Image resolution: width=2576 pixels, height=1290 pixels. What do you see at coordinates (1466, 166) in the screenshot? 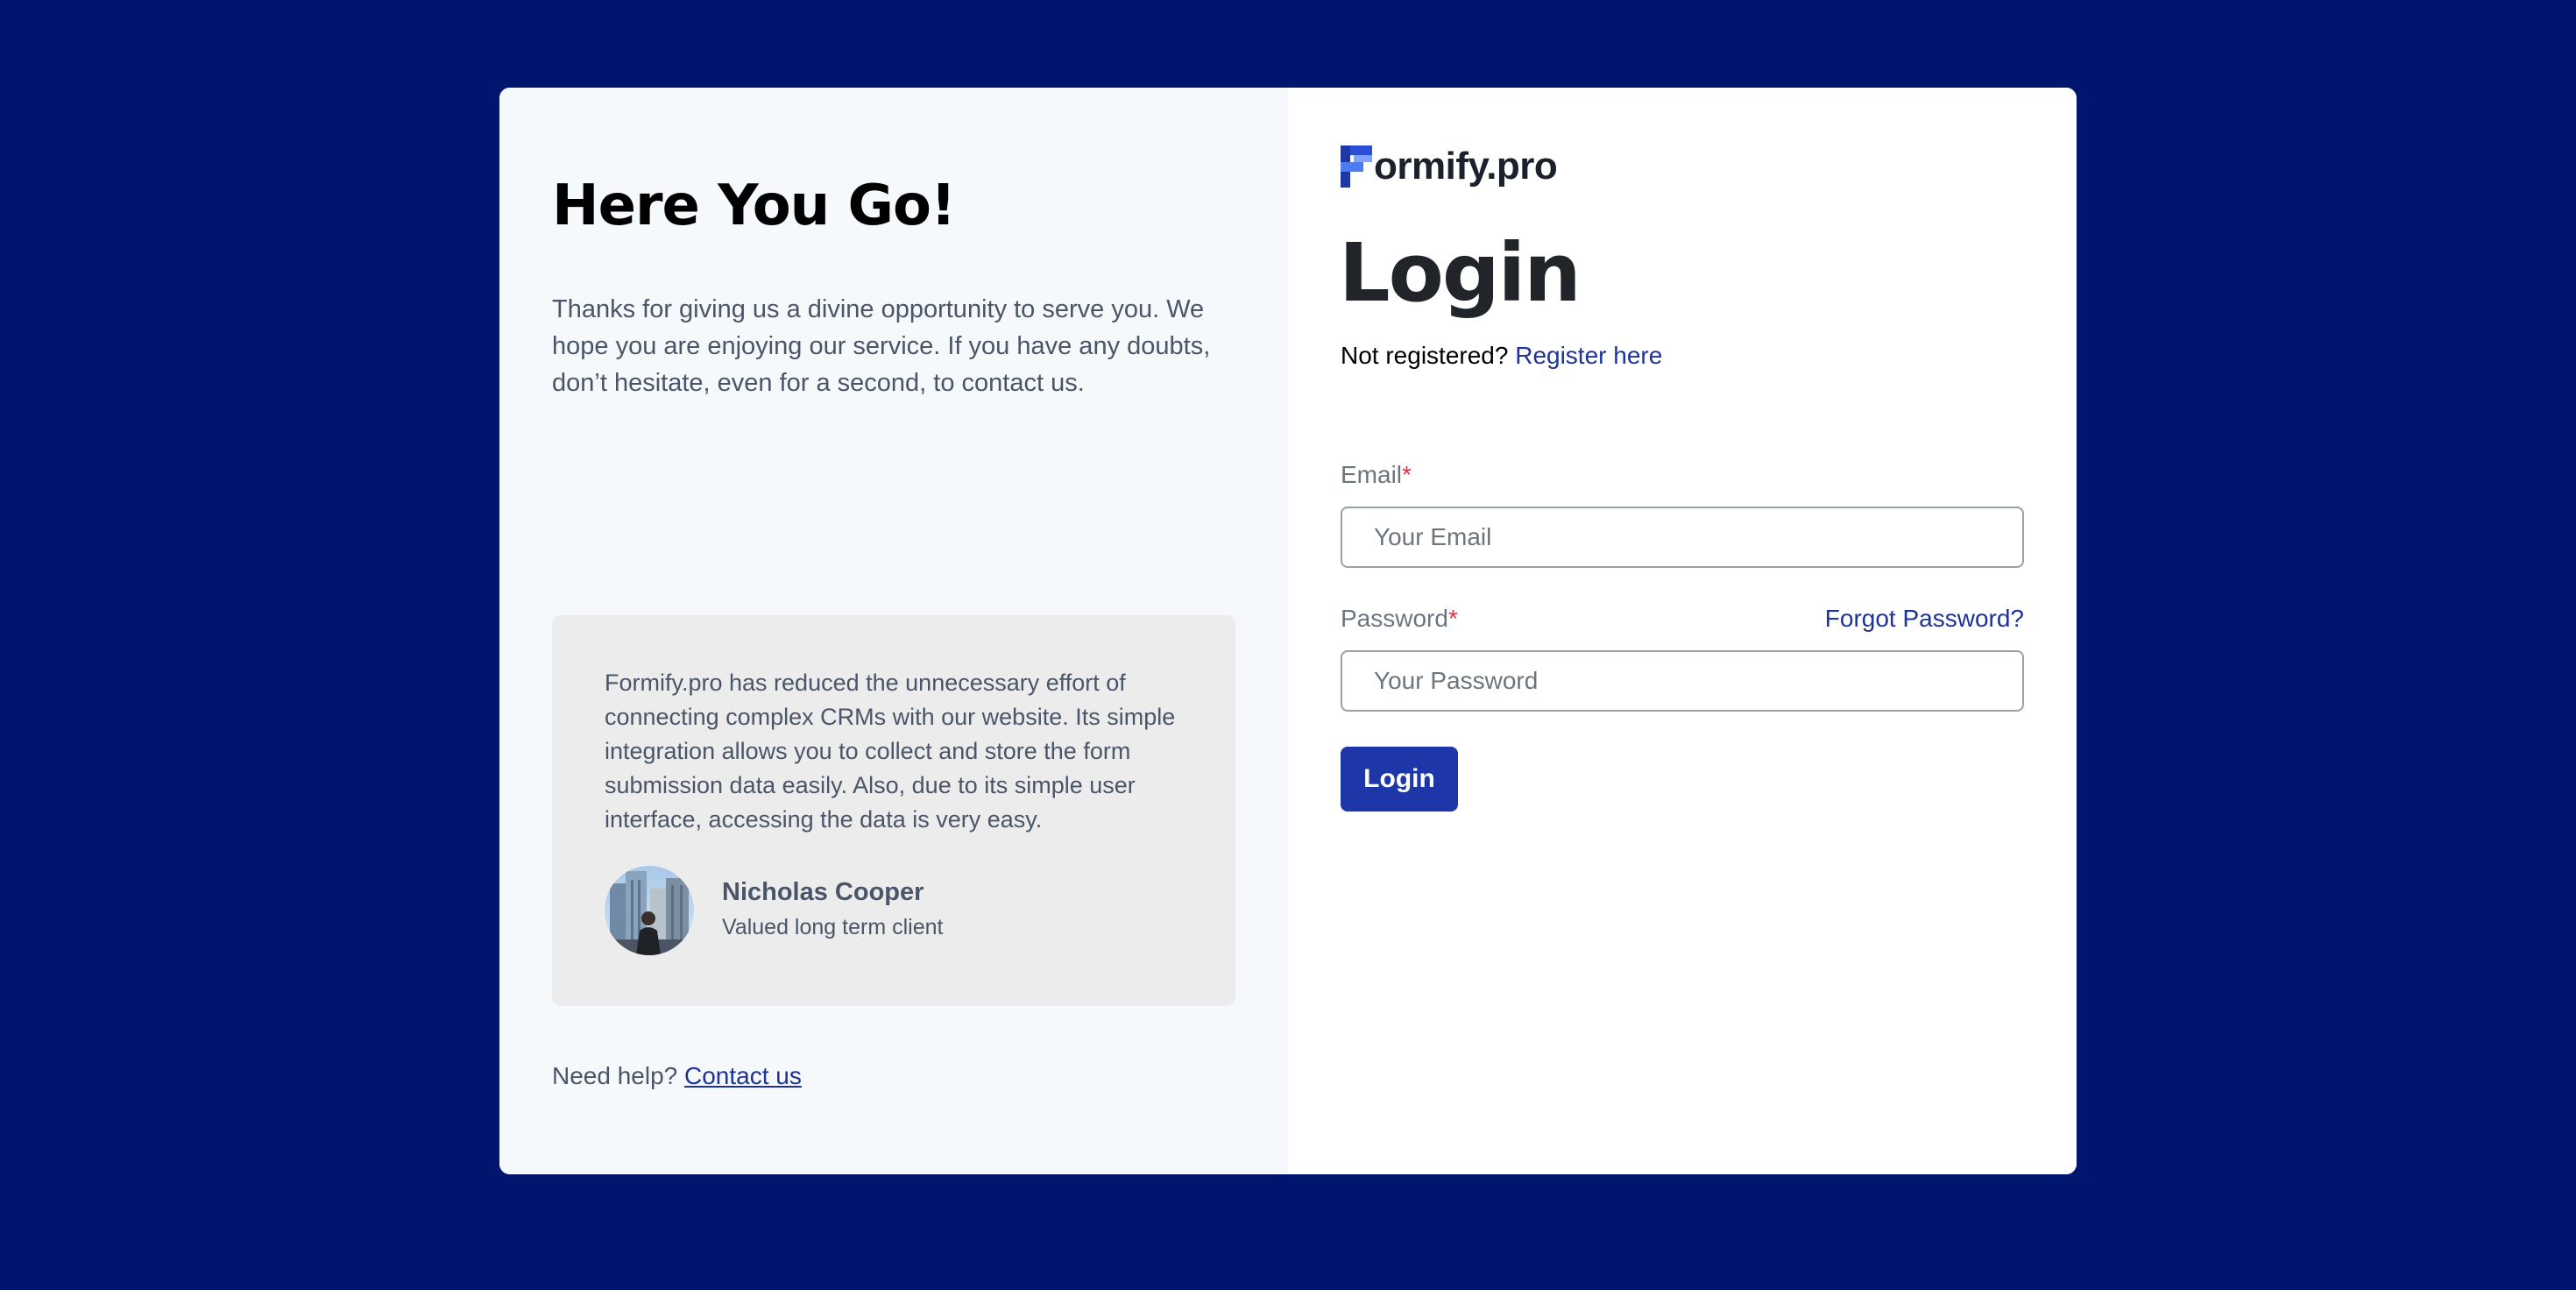
I see `logo-text: ormify.pro` at bounding box center [1466, 166].